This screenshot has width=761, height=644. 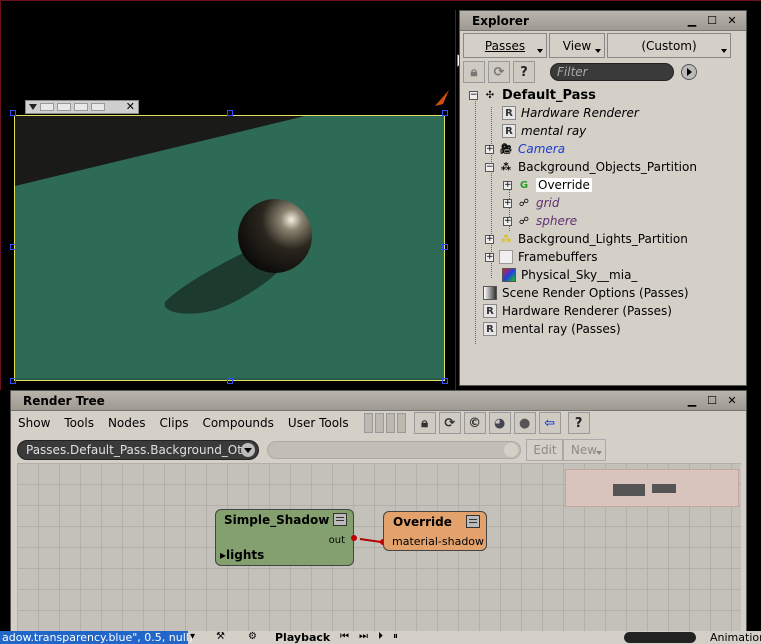 I want to click on tree-item-physical-sky: Physical_Sky__mia_, so click(x=569, y=275).